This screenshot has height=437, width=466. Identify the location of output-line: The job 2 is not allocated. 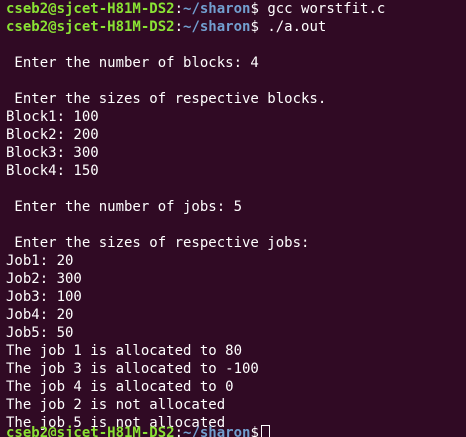
(116, 405).